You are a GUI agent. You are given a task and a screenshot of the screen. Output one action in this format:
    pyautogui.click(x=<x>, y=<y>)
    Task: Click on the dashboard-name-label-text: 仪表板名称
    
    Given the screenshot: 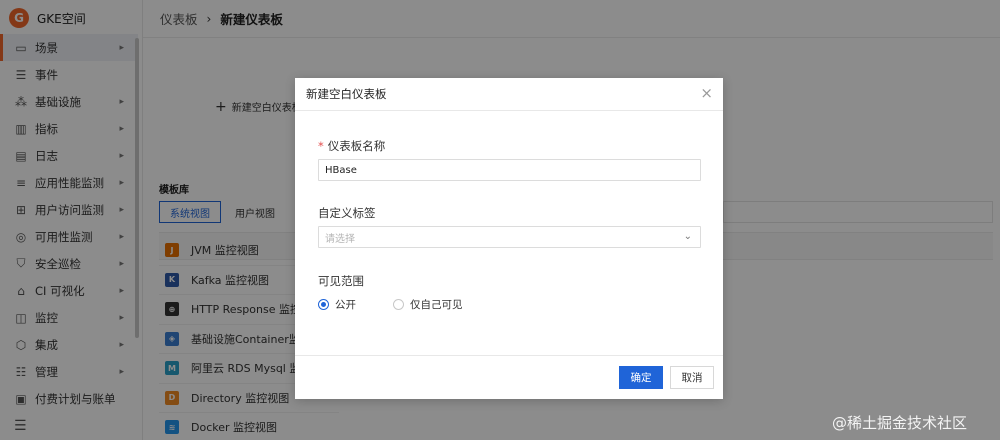 What is the action you would take?
    pyautogui.click(x=356, y=146)
    